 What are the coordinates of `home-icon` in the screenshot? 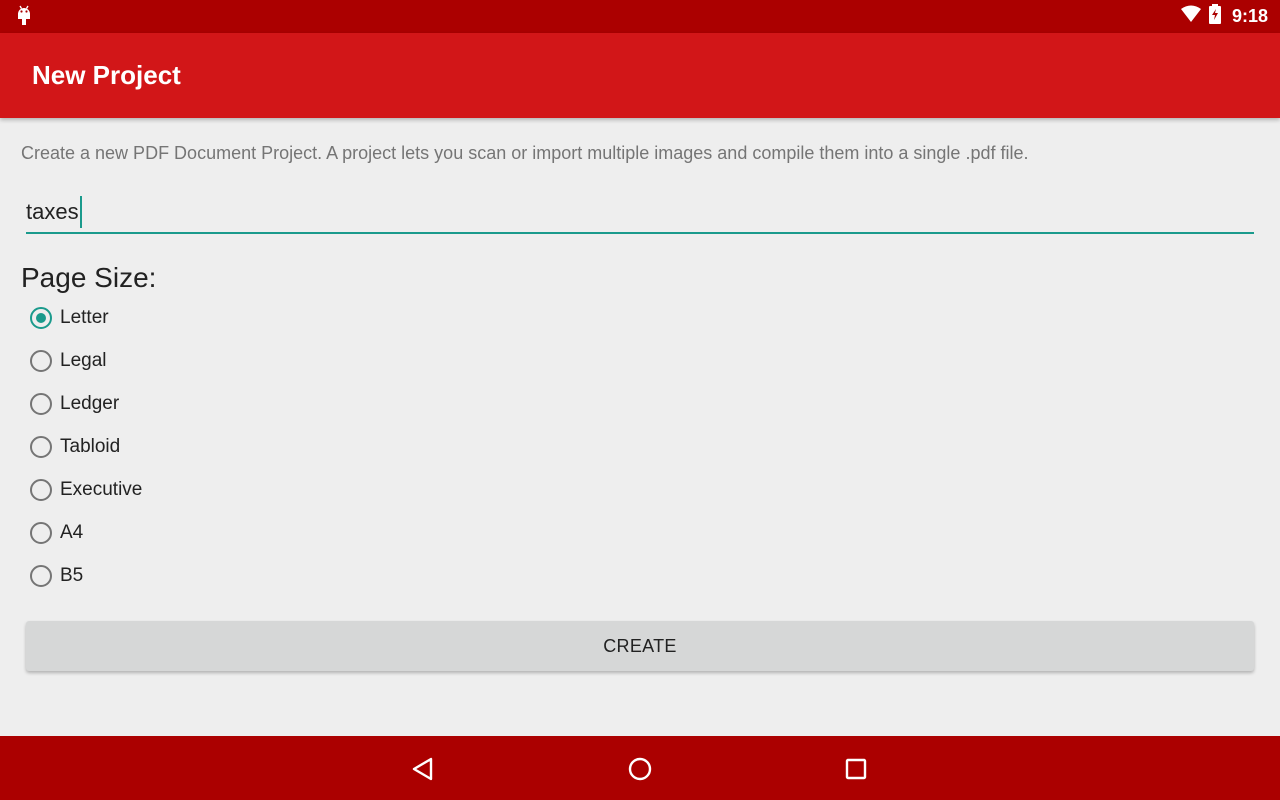 It's located at (640, 769).